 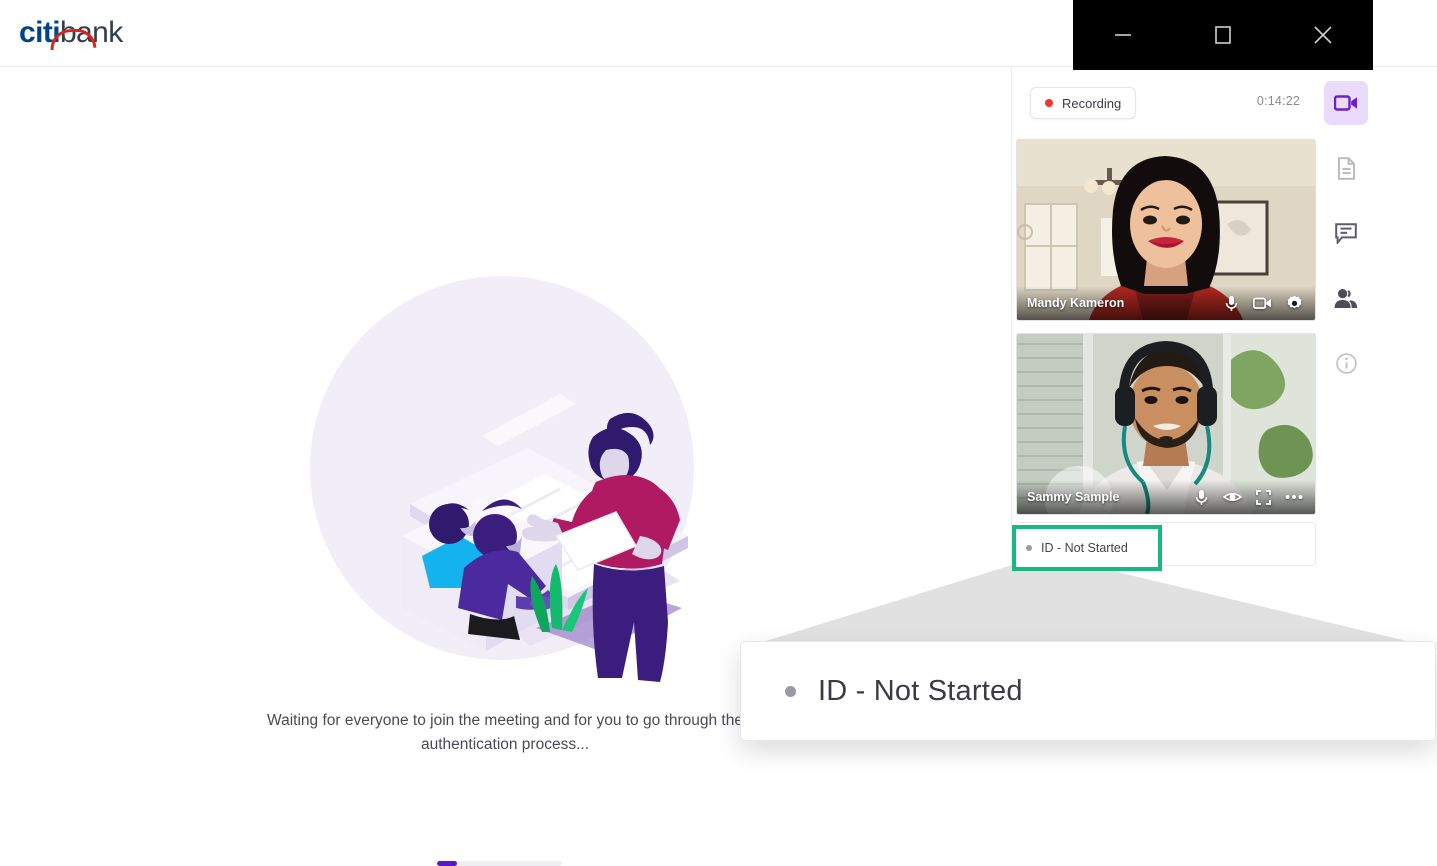 I want to click on magnified-callout: ID - Not Started, so click(x=1088, y=691).